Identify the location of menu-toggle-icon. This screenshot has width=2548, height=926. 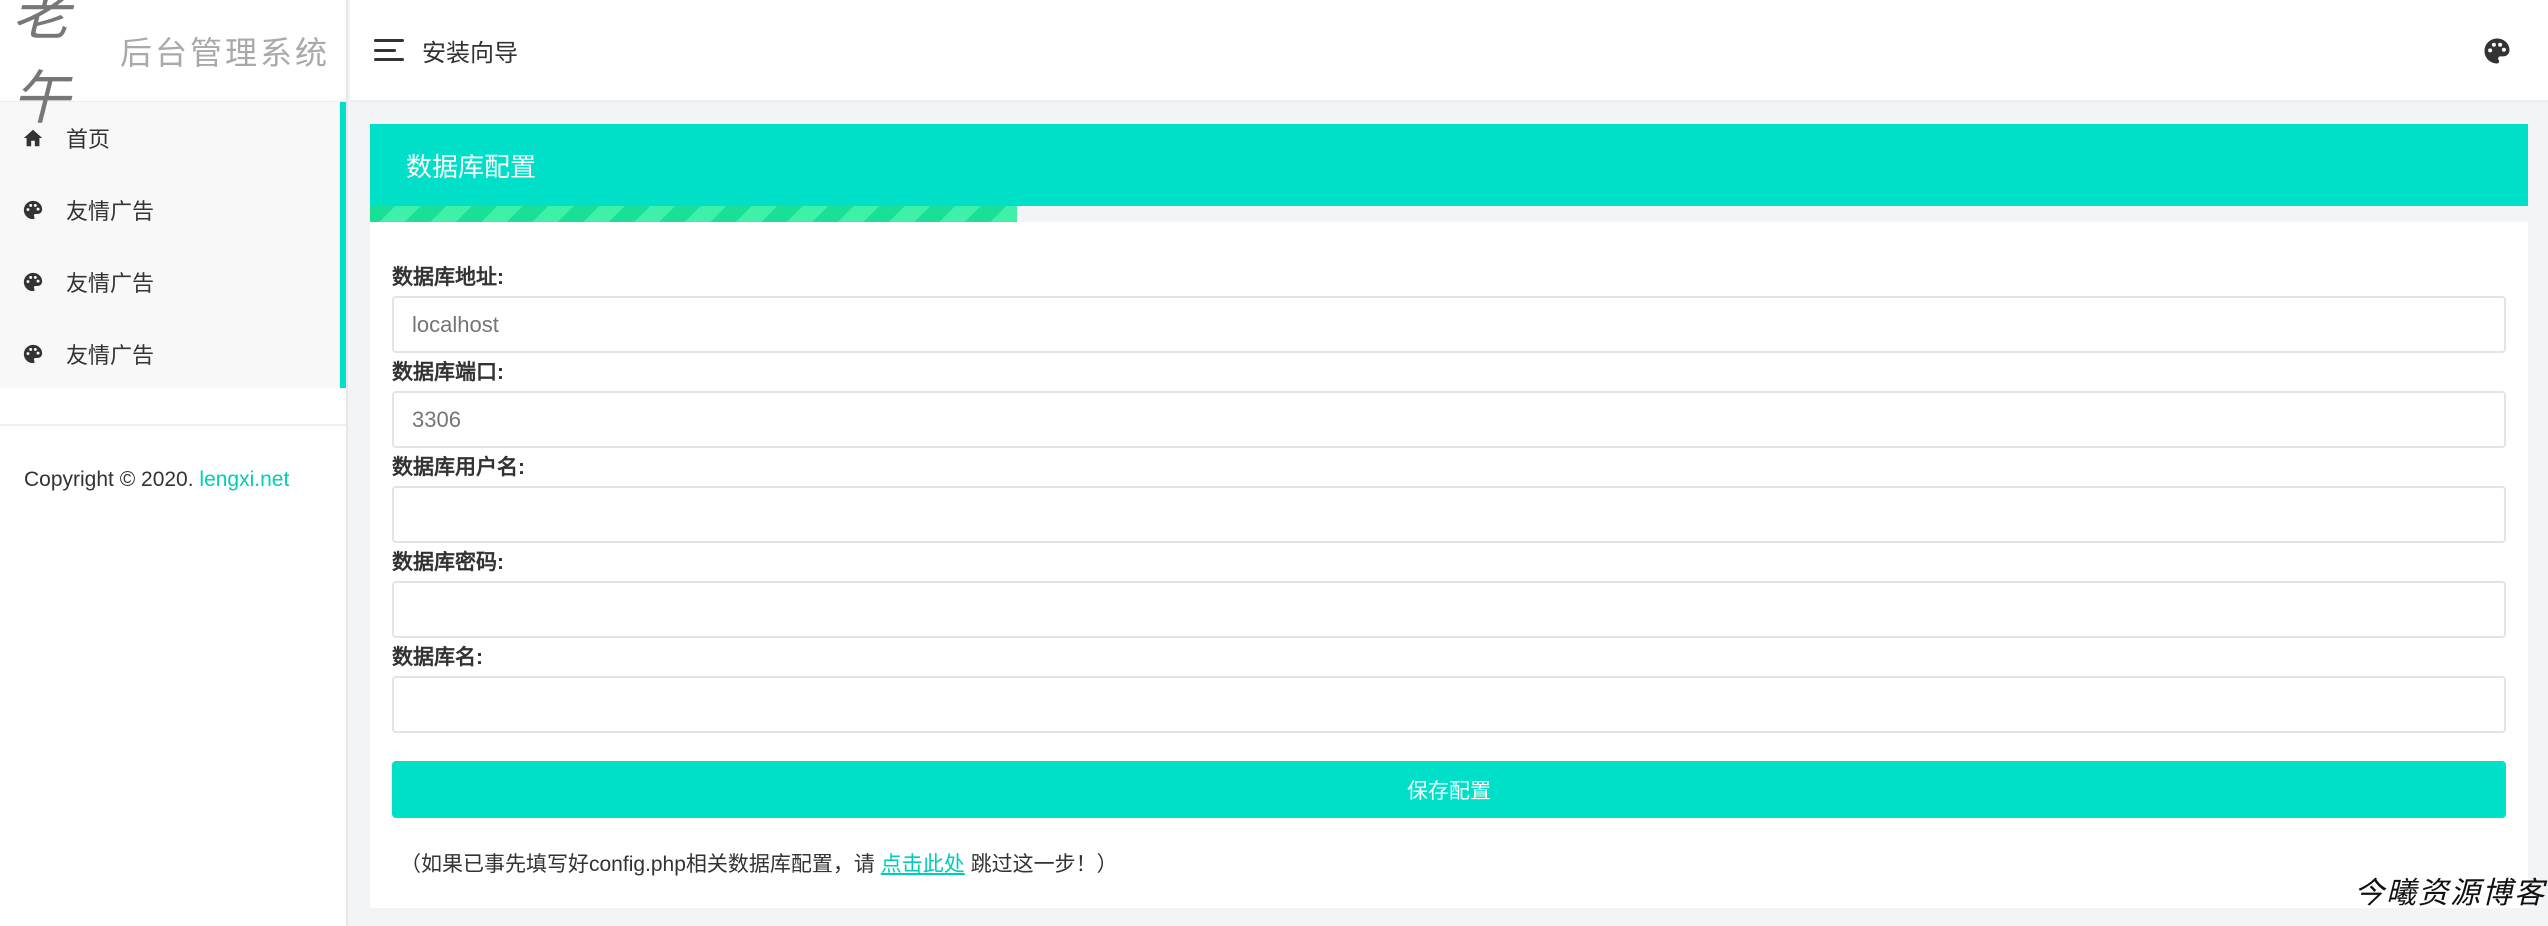
(389, 50).